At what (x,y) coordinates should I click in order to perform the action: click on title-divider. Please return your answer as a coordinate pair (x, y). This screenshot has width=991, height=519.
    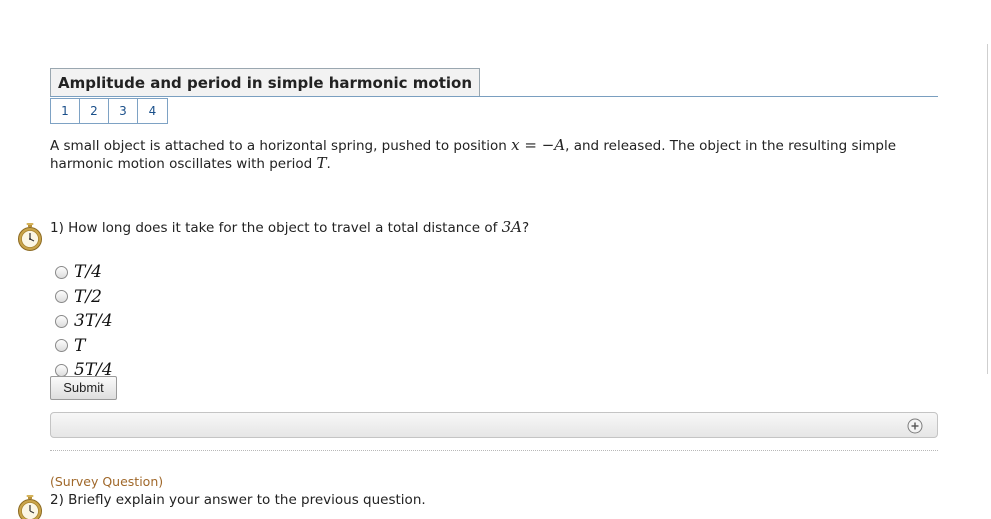
    Looking at the image, I should click on (494, 96).